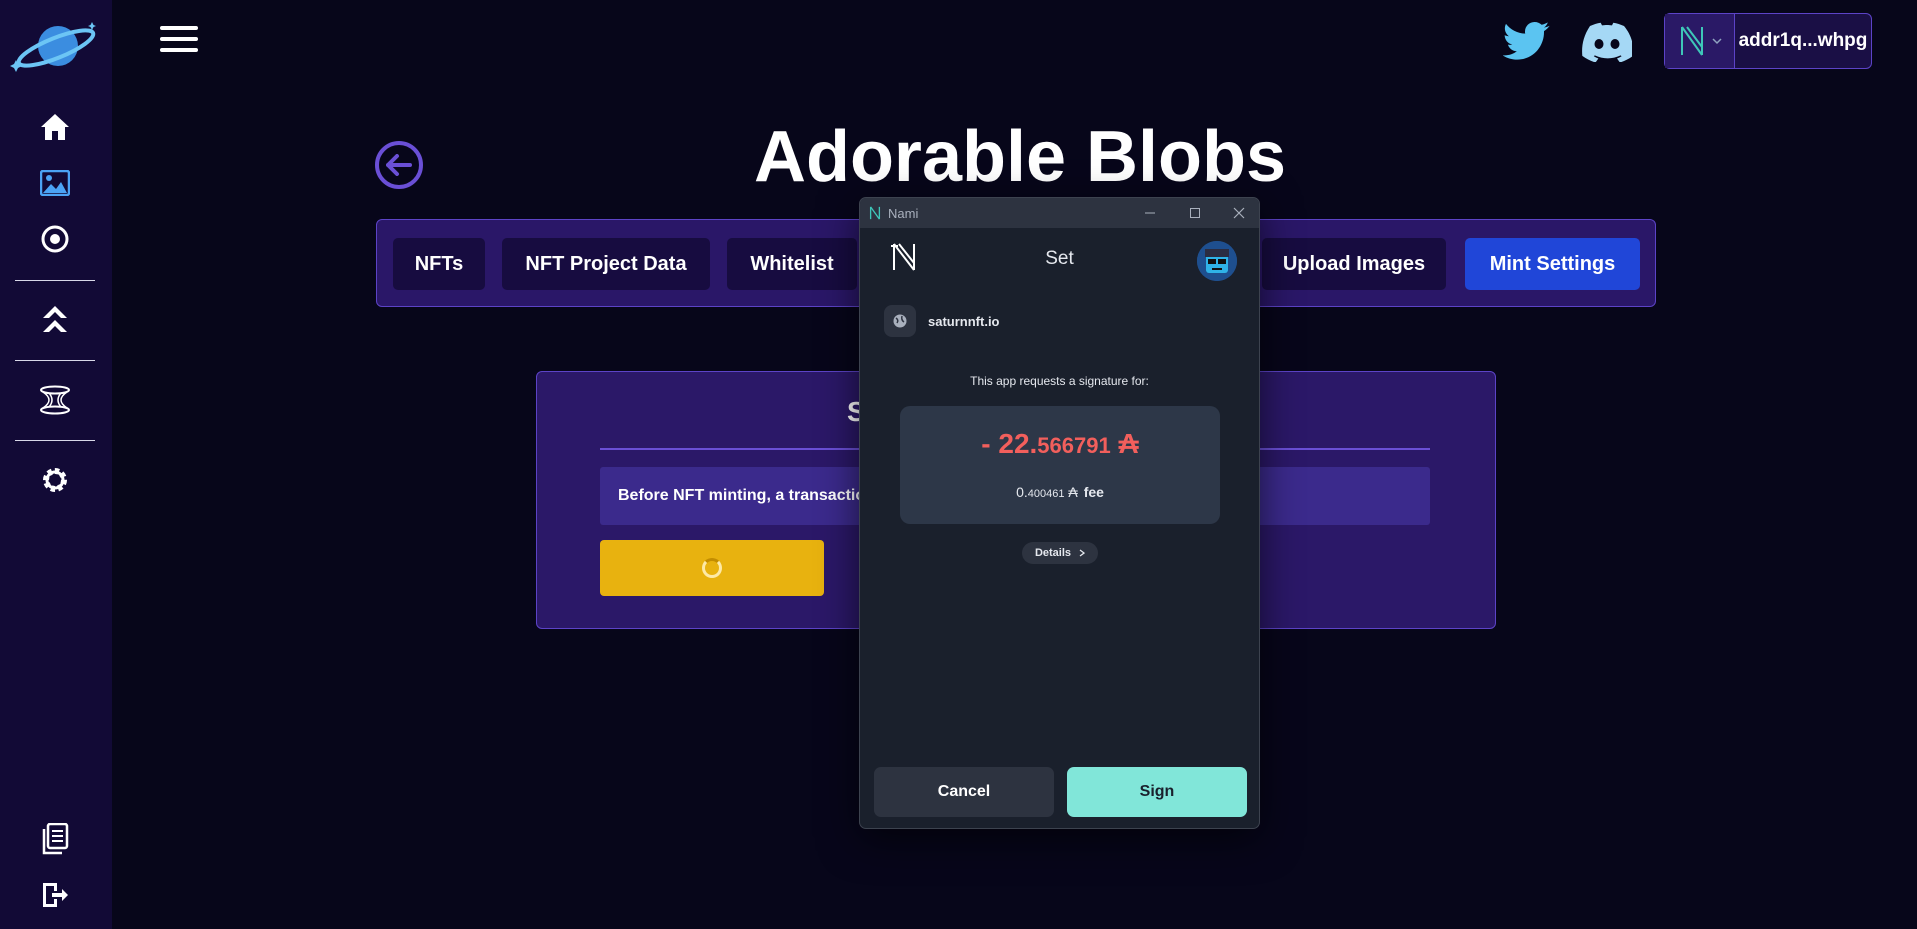 The width and height of the screenshot is (1917, 929). What do you see at coordinates (964, 321) in the screenshot?
I see `origin-url: saturnnft.io` at bounding box center [964, 321].